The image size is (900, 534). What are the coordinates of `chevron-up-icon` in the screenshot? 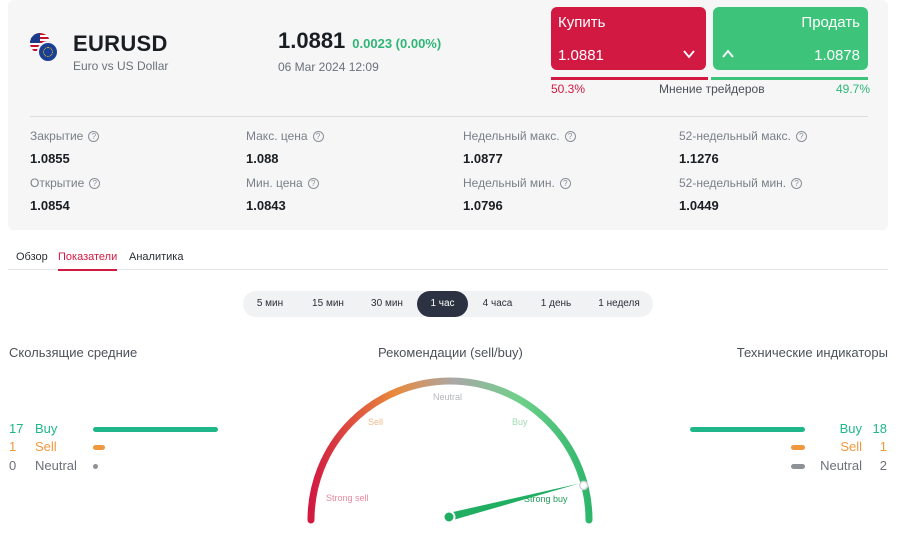 It's located at (728, 53).